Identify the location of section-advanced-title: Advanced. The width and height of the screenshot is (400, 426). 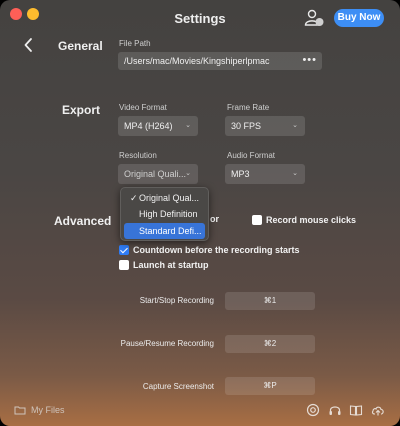
(83, 221).